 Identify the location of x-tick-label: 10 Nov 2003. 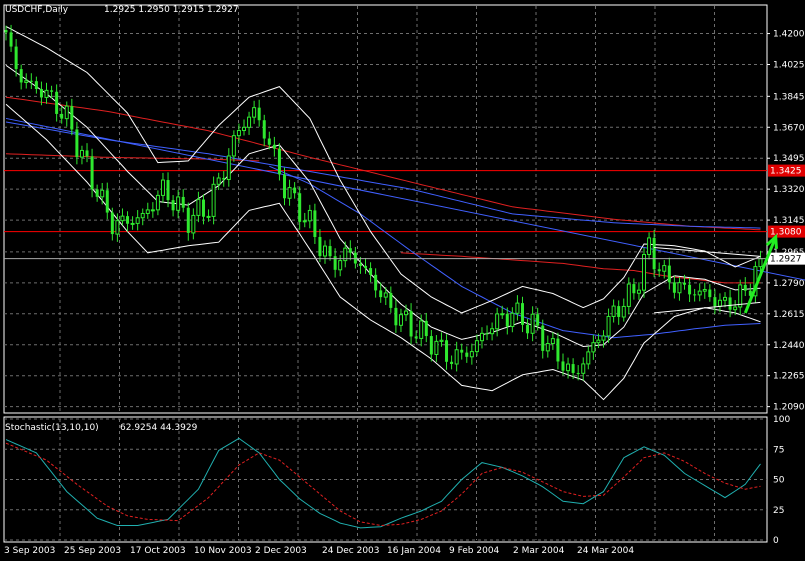
(223, 551).